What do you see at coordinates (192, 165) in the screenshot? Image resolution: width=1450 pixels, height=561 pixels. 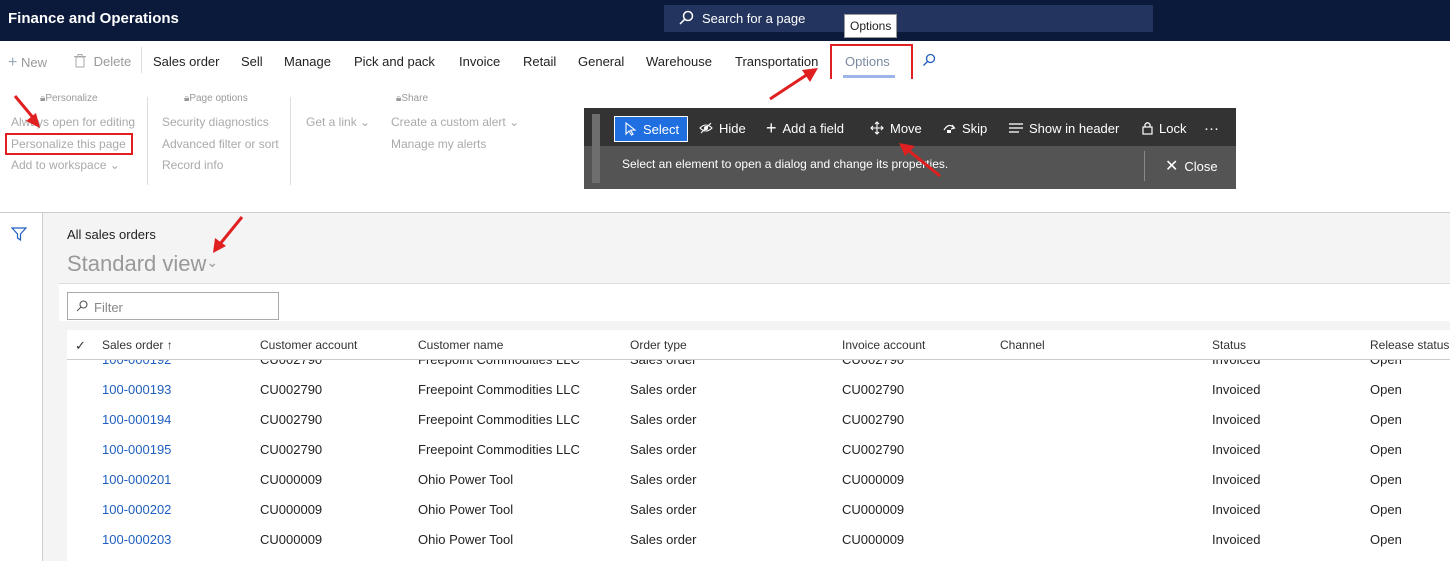 I see `record-info: Record info` at bounding box center [192, 165].